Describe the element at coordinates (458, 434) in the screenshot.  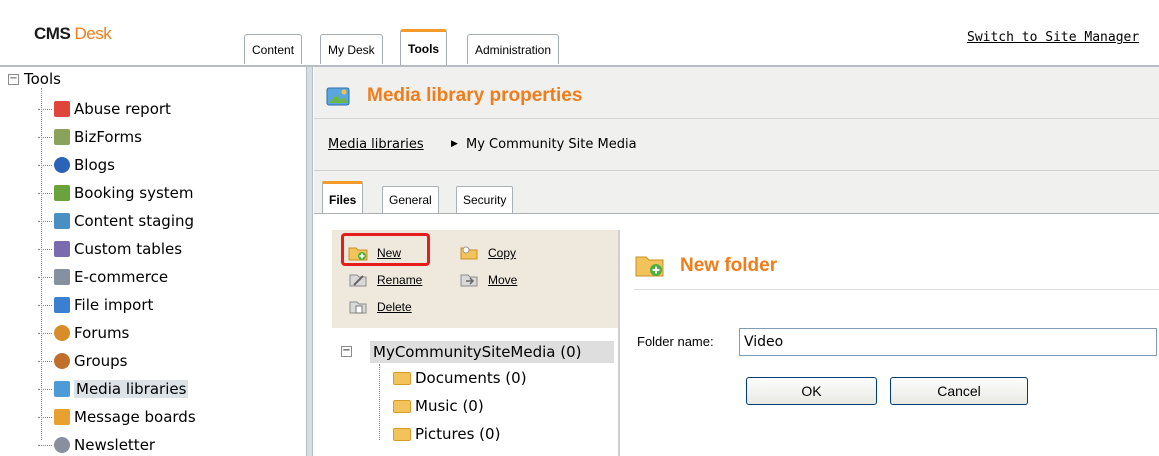
I see `folder-label: Pictures (0)` at that location.